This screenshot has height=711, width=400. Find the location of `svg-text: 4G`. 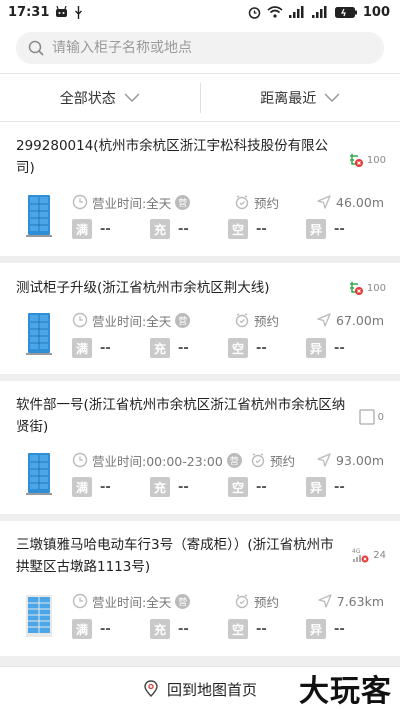

svg-text: 4G is located at coordinates (356, 551).